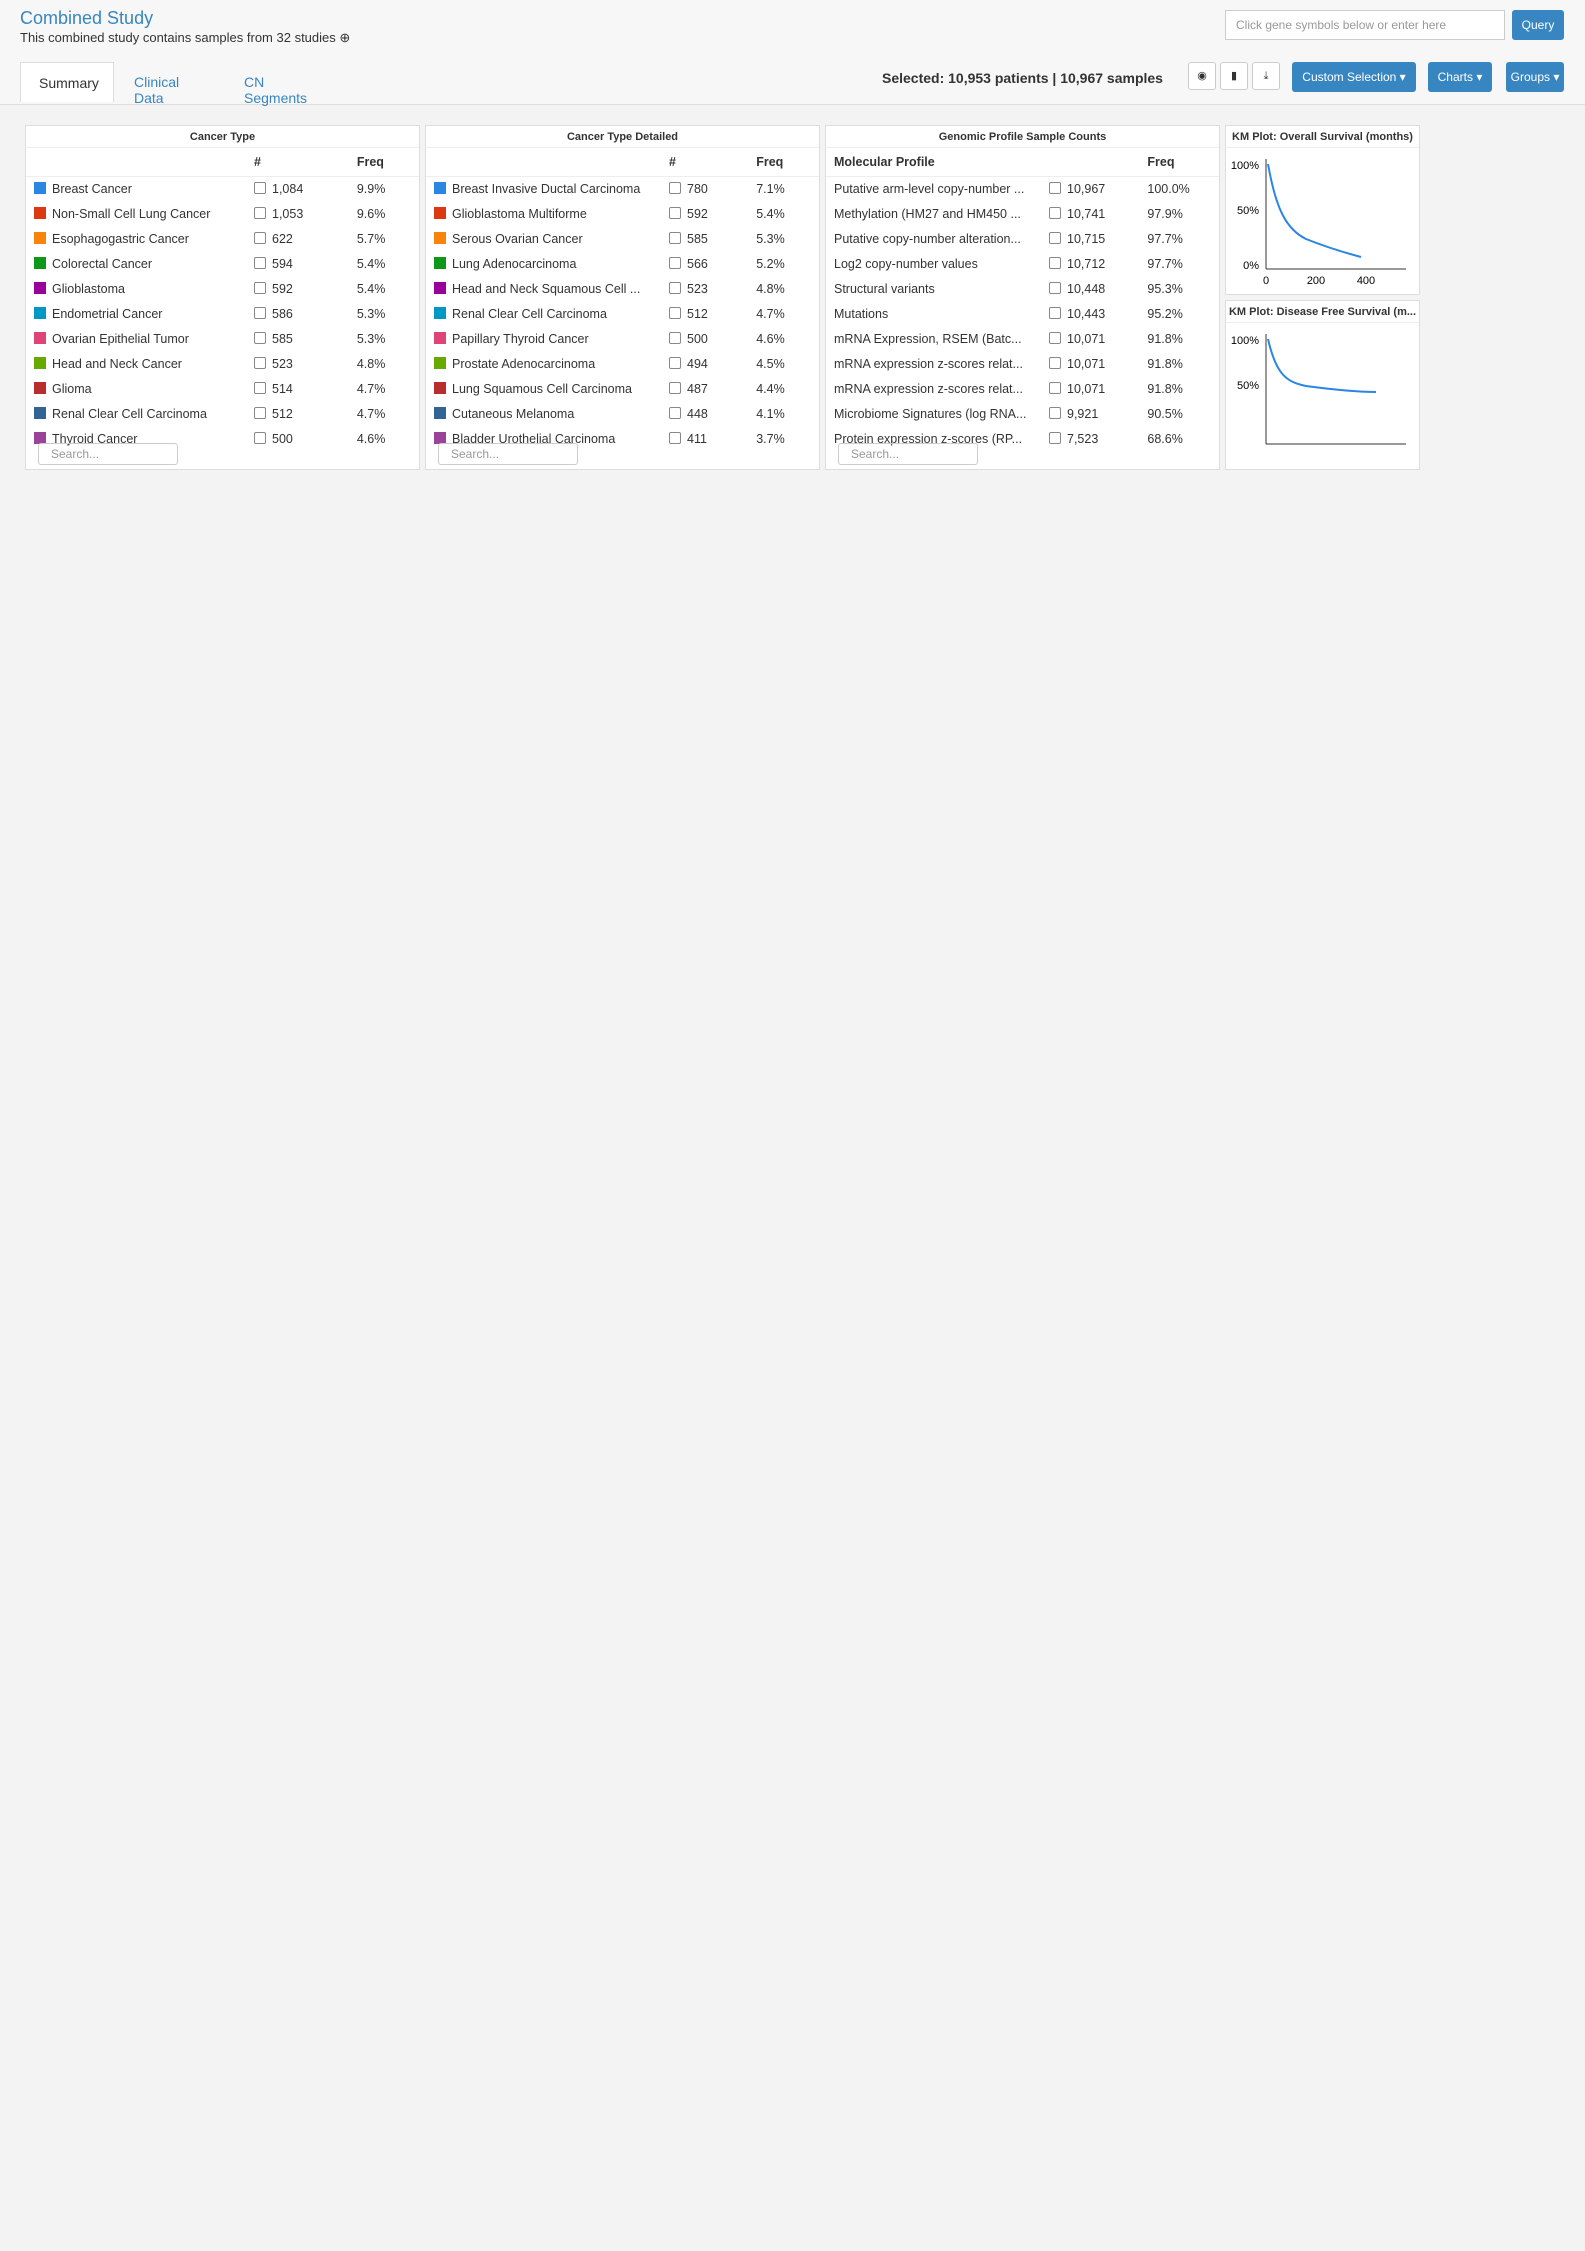 Image resolution: width=1585 pixels, height=2251 pixels. I want to click on table-row: Mutations 10,443 95.2%, so click(1022, 314).